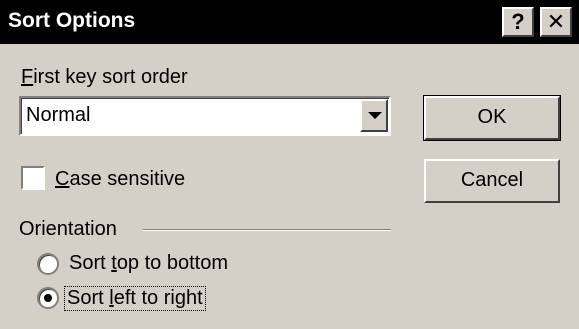 This screenshot has width=579, height=329. I want to click on cancel-button: Cancel, so click(492, 181).